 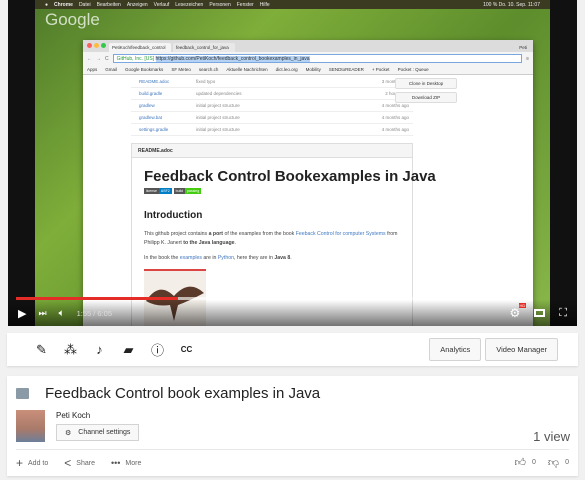 What do you see at coordinates (455, 349) in the screenshot?
I see `analytics-button: Analytics` at bounding box center [455, 349].